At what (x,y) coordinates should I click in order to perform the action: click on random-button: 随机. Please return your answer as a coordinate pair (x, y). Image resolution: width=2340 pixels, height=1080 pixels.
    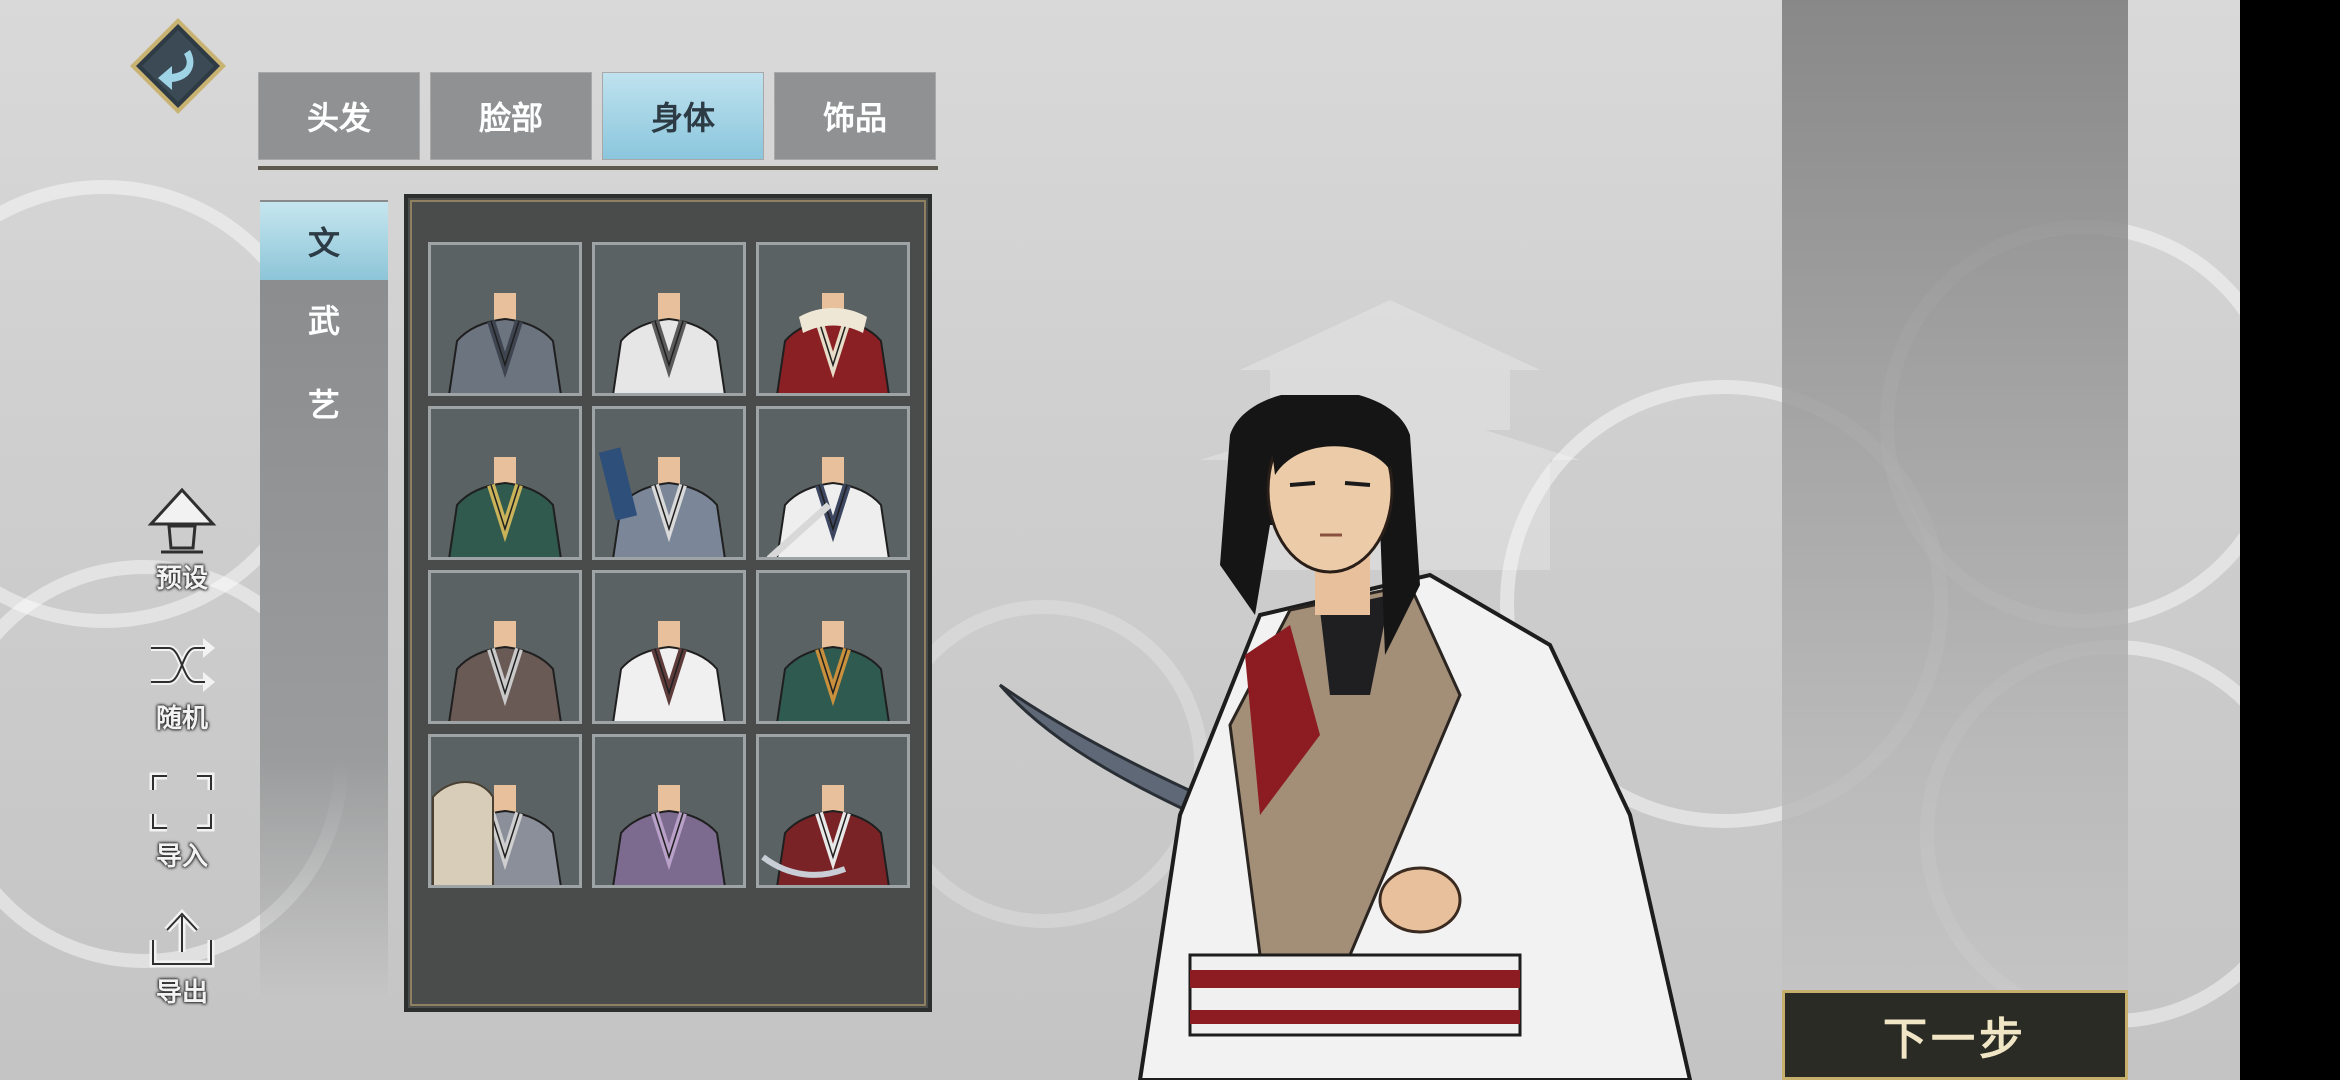
    Looking at the image, I should click on (182, 689).